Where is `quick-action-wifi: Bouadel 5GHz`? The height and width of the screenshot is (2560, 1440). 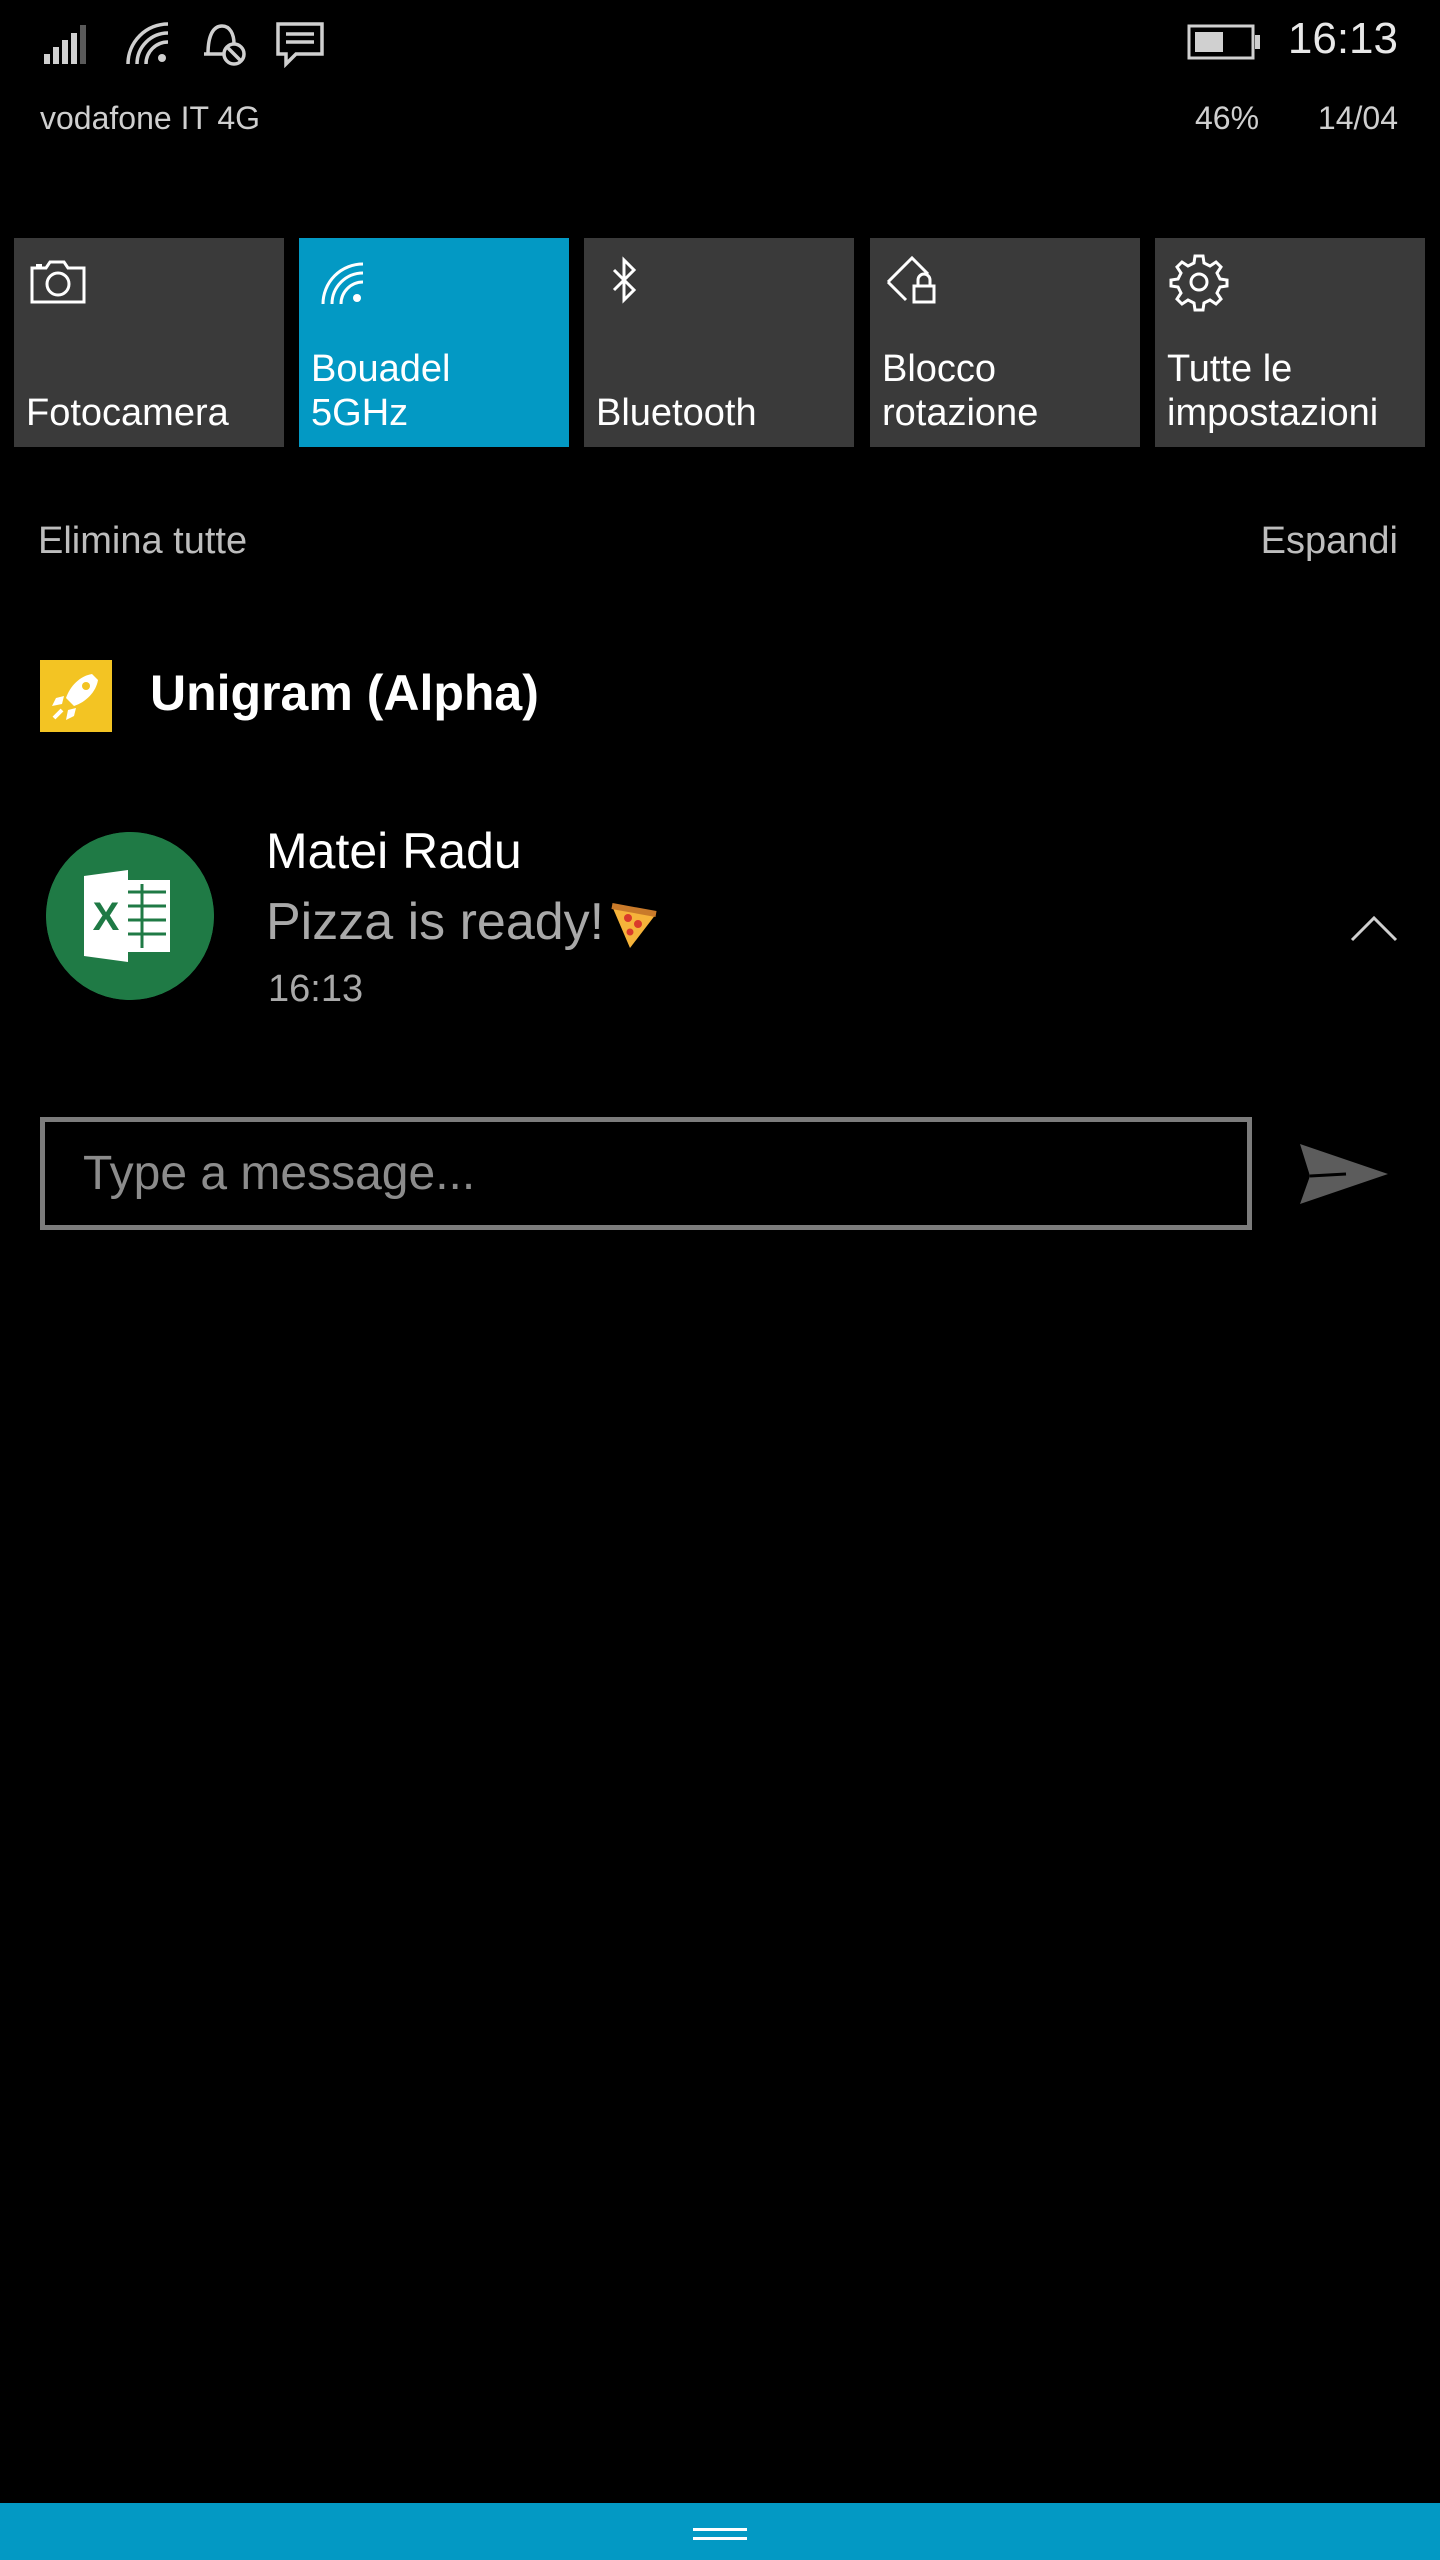 quick-action-wifi: Bouadel 5GHz is located at coordinates (434, 342).